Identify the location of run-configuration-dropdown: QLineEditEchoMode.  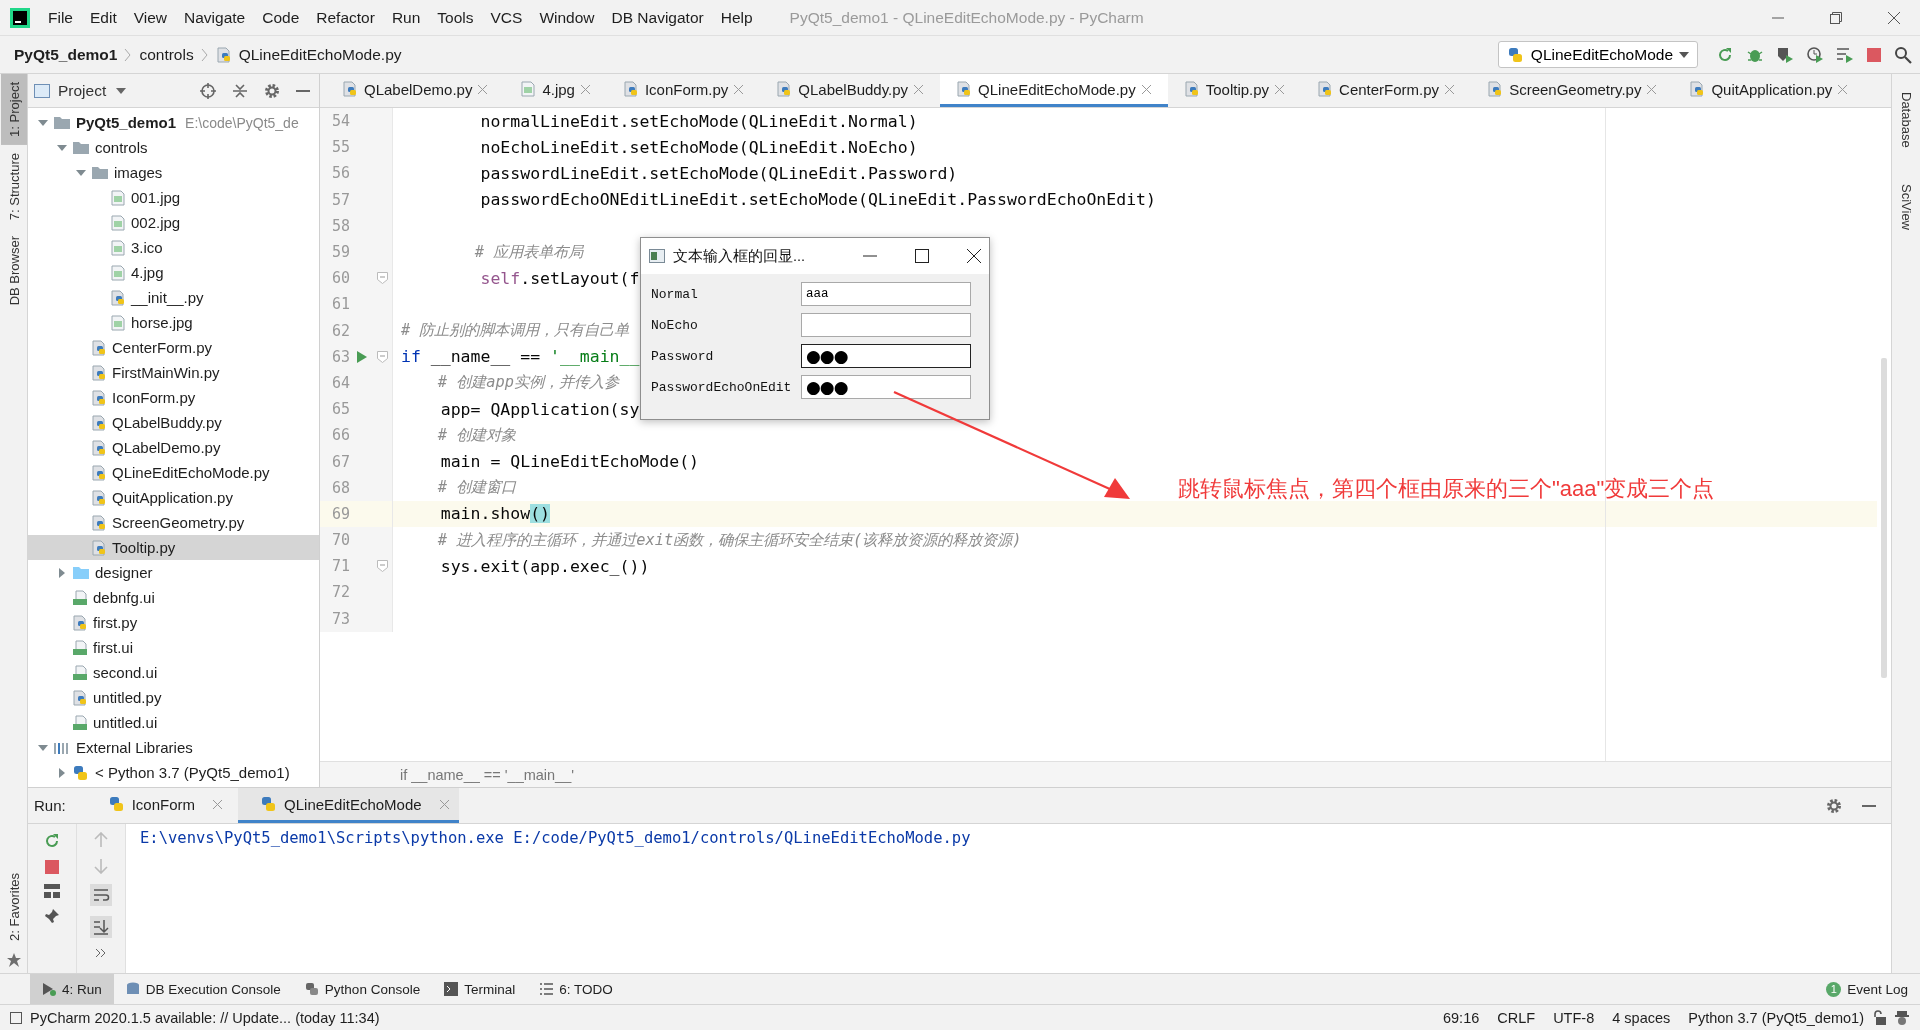
(1597, 54).